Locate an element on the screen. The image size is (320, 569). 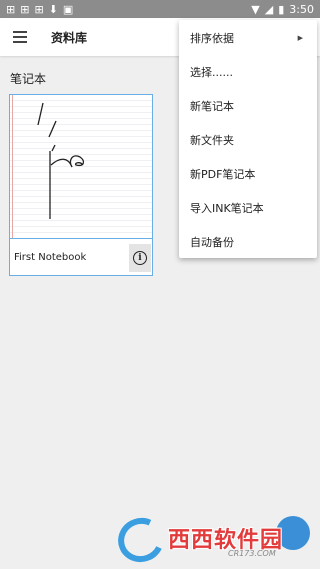
status-bar-notifications: ⊞ ⊞ ⊞ ⬇ ▣ is located at coordinates (39, 9).